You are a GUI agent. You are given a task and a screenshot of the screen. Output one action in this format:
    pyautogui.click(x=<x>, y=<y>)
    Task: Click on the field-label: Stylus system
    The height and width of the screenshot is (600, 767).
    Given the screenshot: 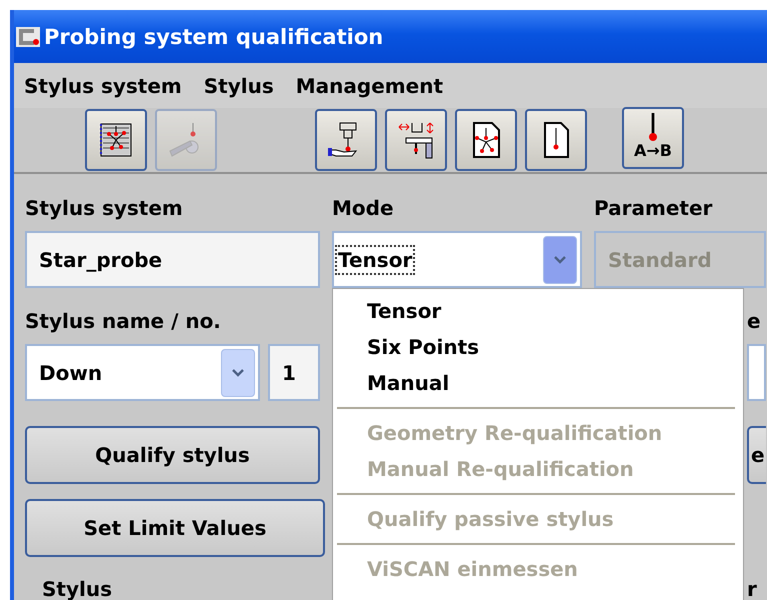 What is the action you would take?
    pyautogui.click(x=104, y=209)
    